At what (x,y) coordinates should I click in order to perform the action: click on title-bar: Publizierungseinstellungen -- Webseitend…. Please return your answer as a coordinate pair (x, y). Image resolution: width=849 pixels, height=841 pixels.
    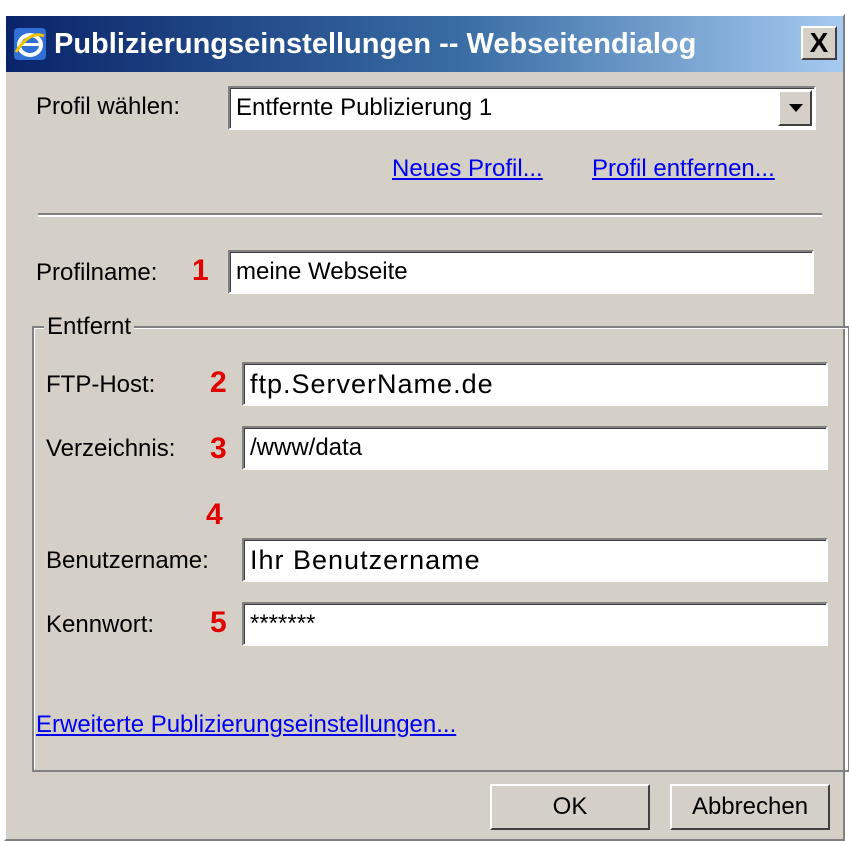
    Looking at the image, I should click on (424, 44).